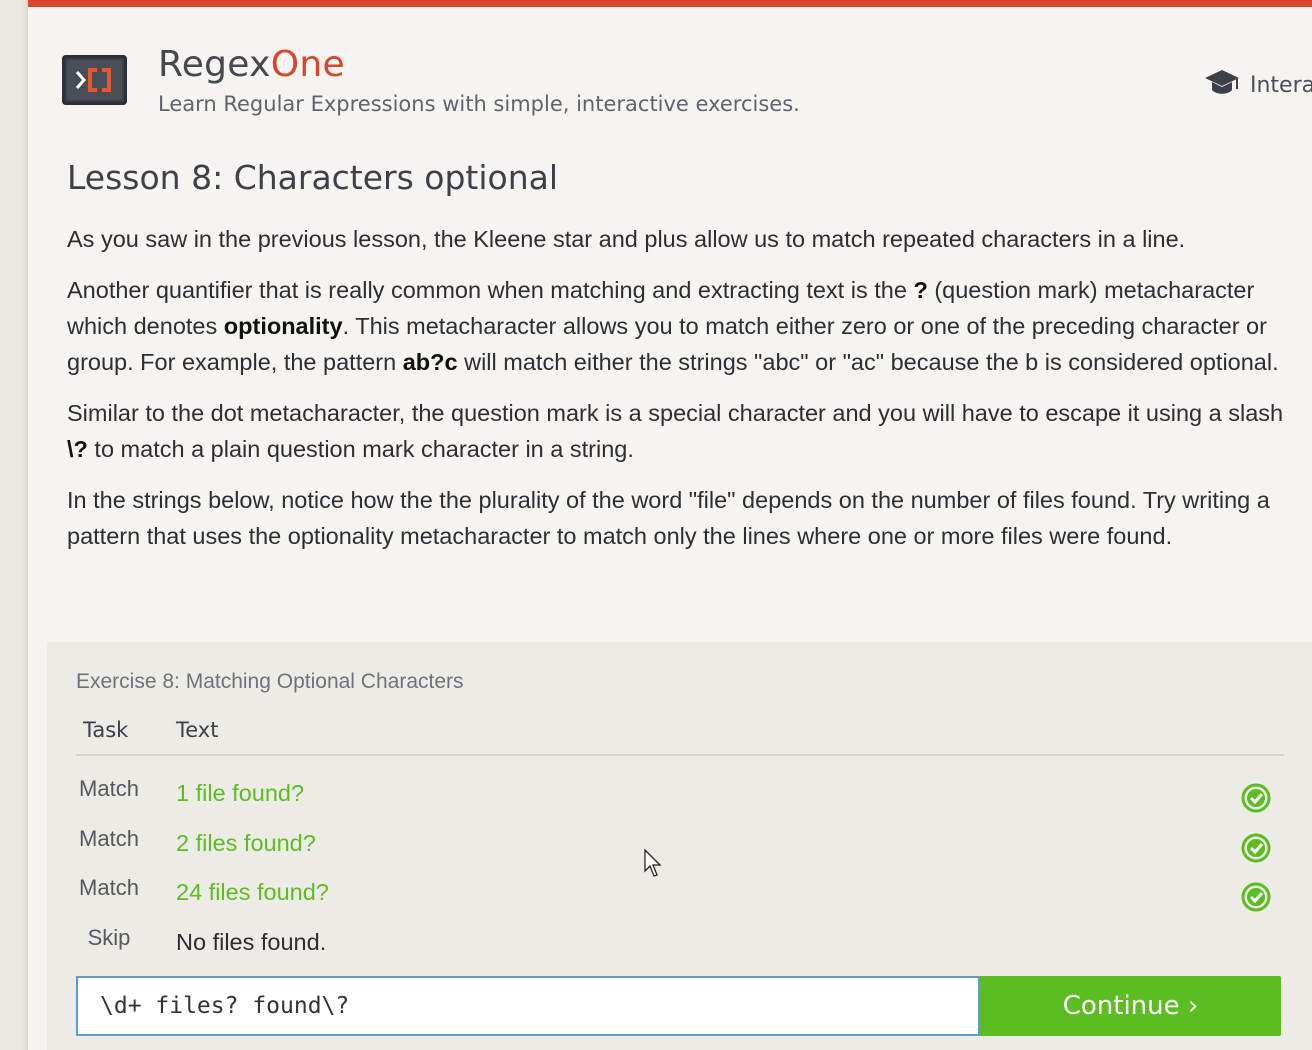  I want to click on exercise-table-header: Task Text, so click(680, 735).